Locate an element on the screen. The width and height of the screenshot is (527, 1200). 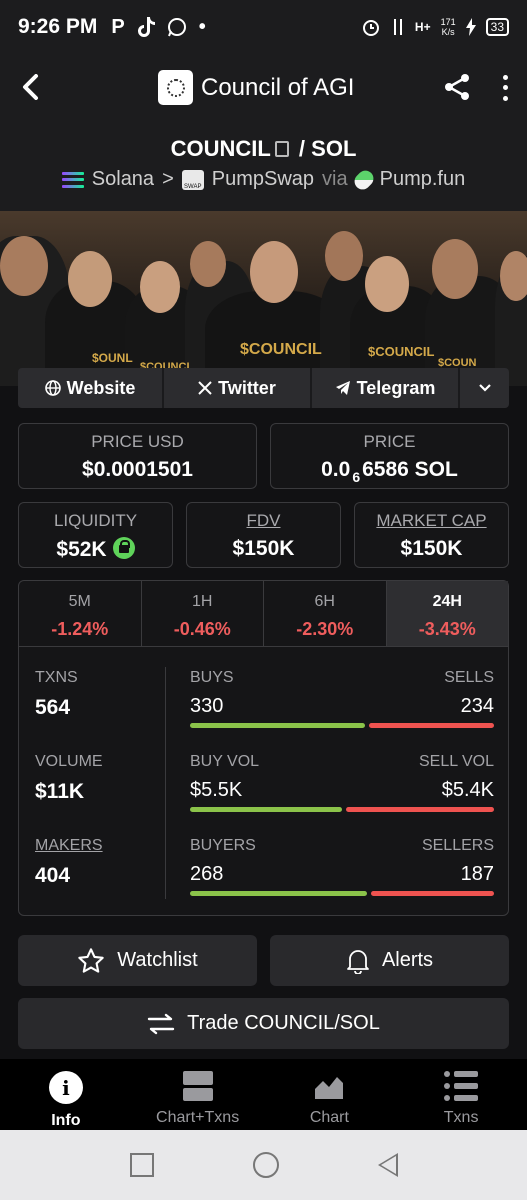
share-icon is located at coordinates (457, 89).